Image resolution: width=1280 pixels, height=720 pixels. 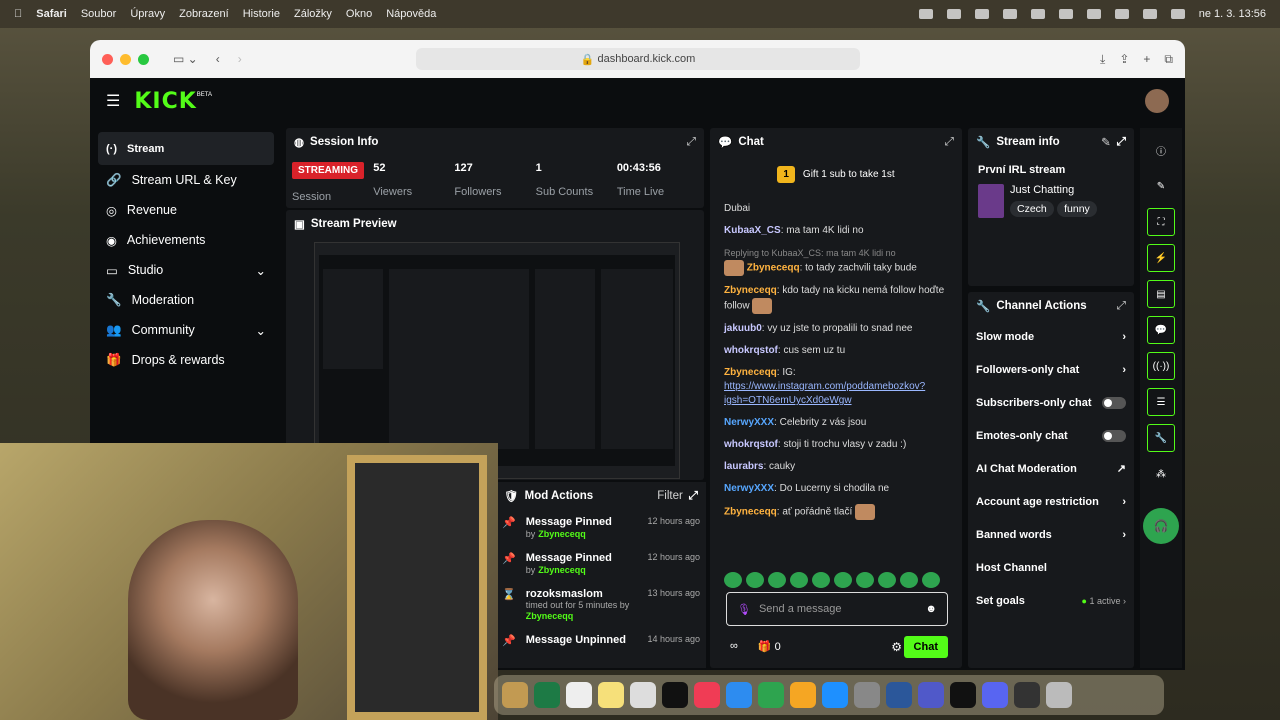 I want to click on music-icon, so click(x=707, y=695).